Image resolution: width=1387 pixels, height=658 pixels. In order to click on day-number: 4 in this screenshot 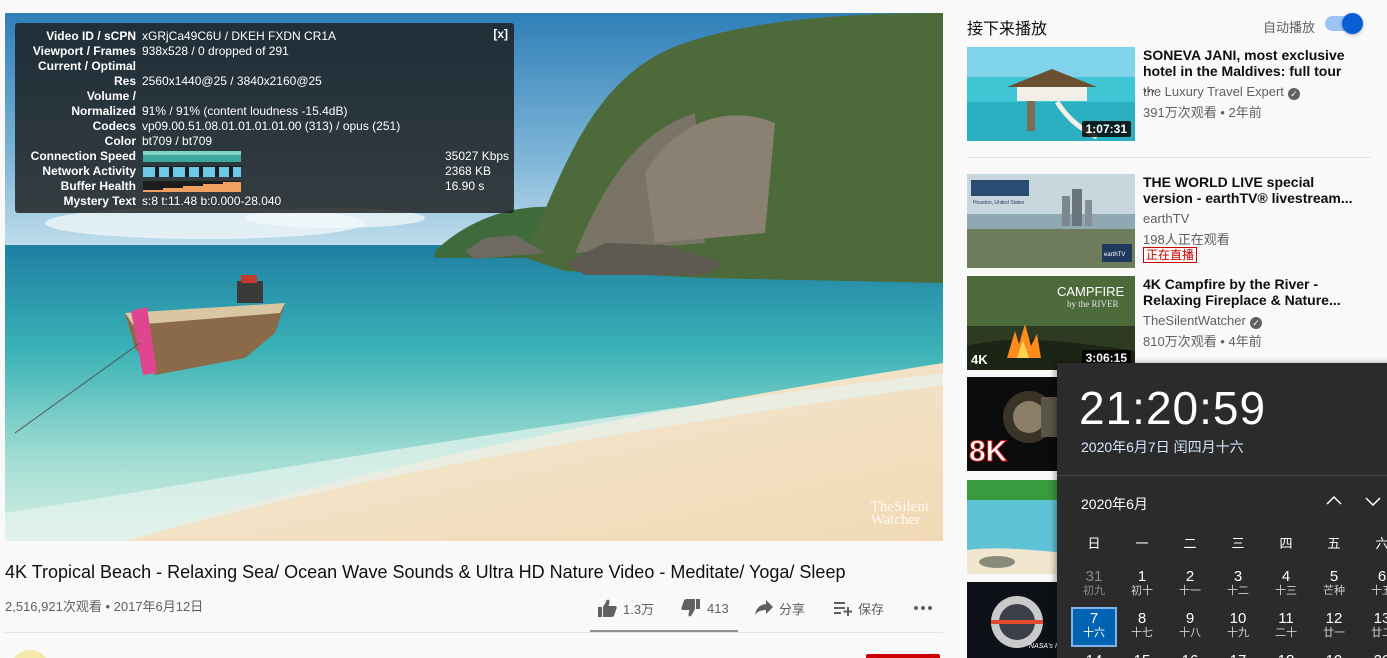, I will do `click(1286, 576)`.